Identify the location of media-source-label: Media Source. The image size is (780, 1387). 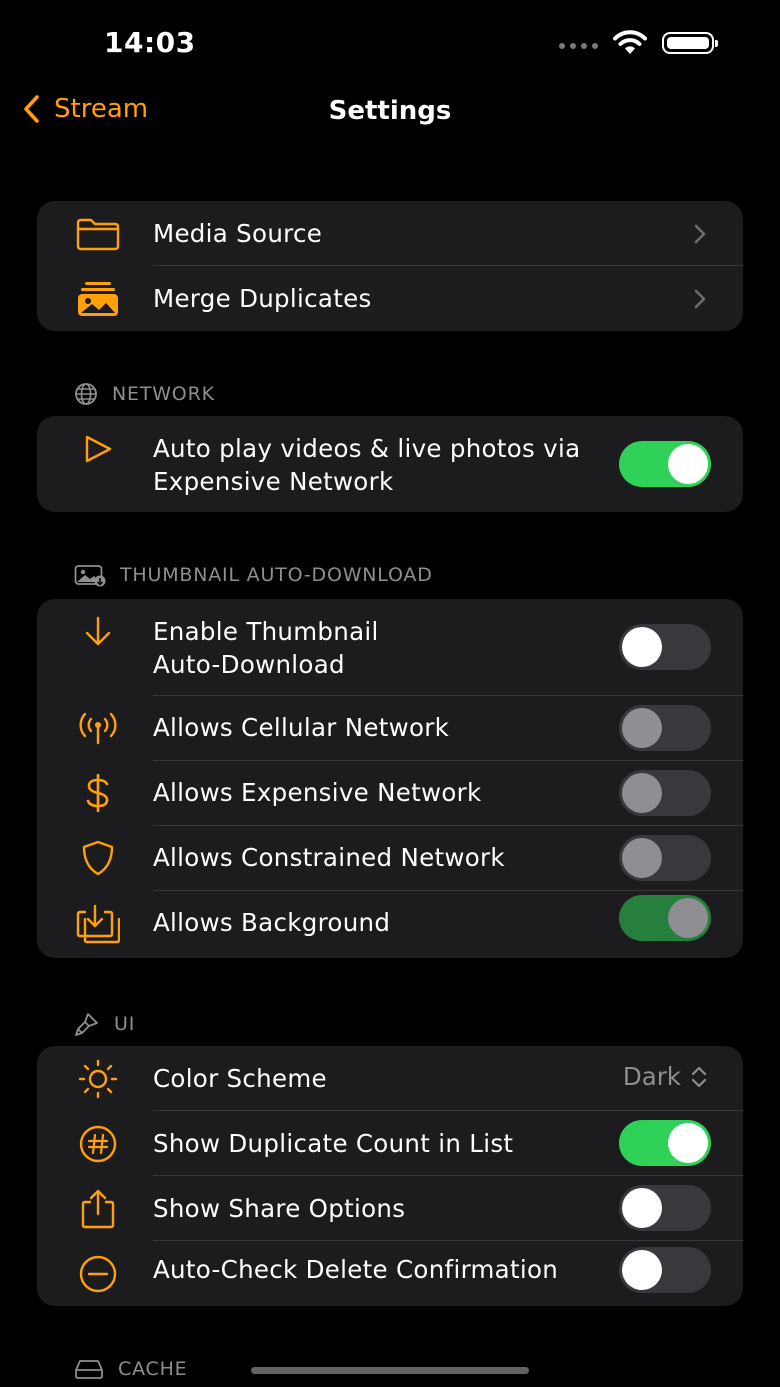
(238, 233).